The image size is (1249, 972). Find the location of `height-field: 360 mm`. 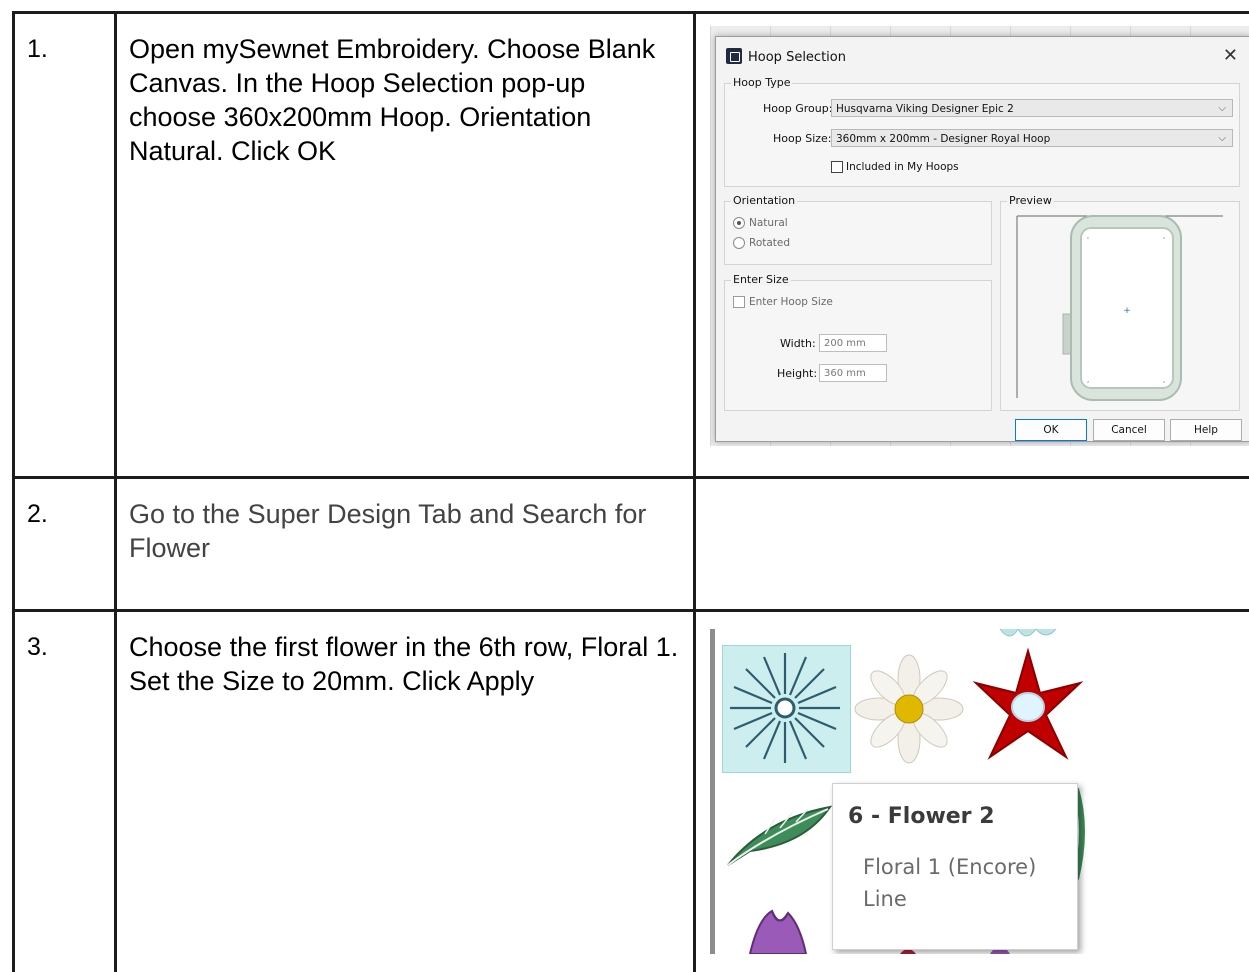

height-field: 360 mm is located at coordinates (853, 373).